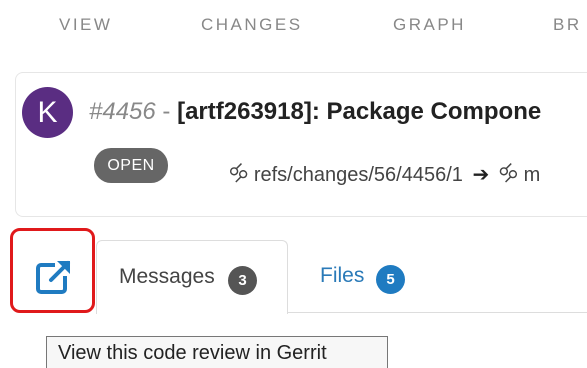 The height and width of the screenshot is (368, 587). I want to click on tab-messages-label: Messages, so click(167, 276).